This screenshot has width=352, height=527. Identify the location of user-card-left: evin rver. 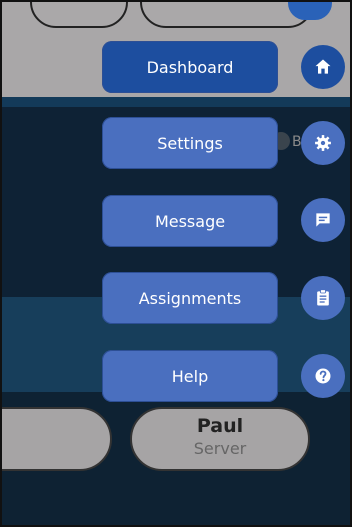
(57, 439).